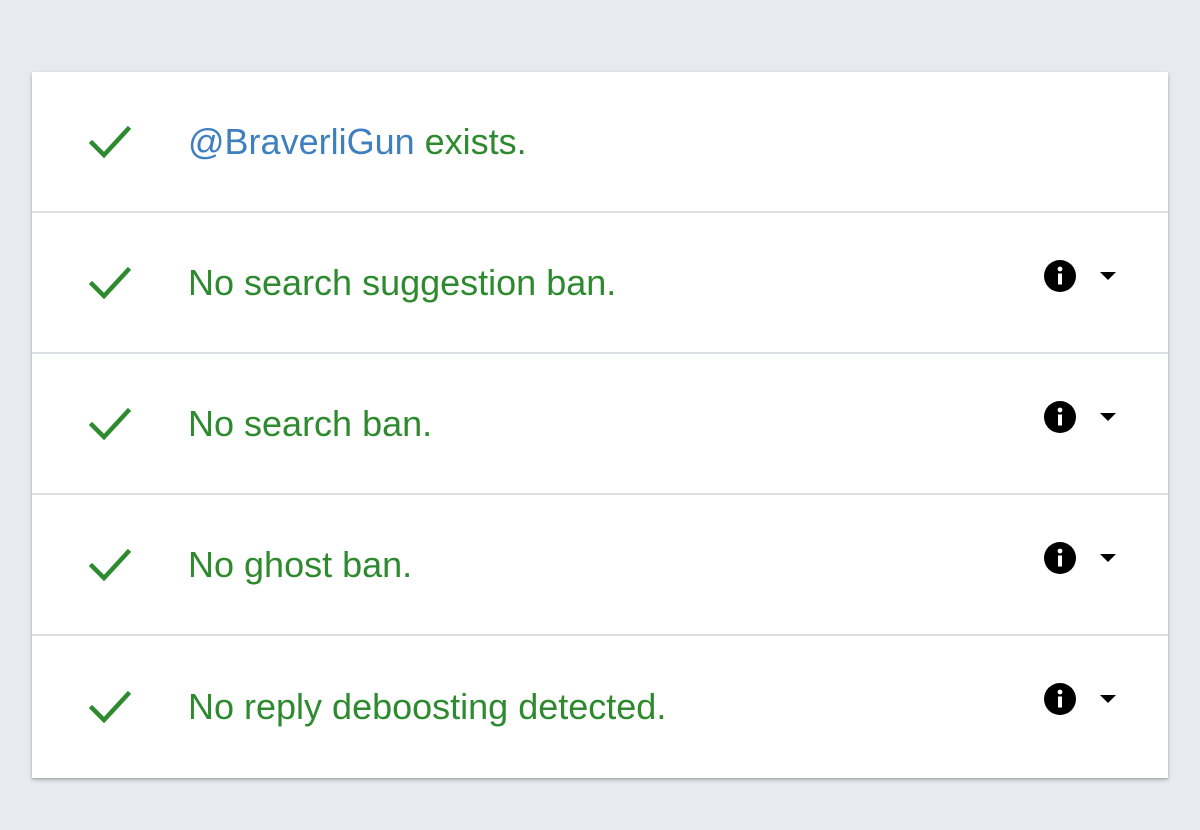  I want to click on account-exists-text: exists., so click(470, 141).